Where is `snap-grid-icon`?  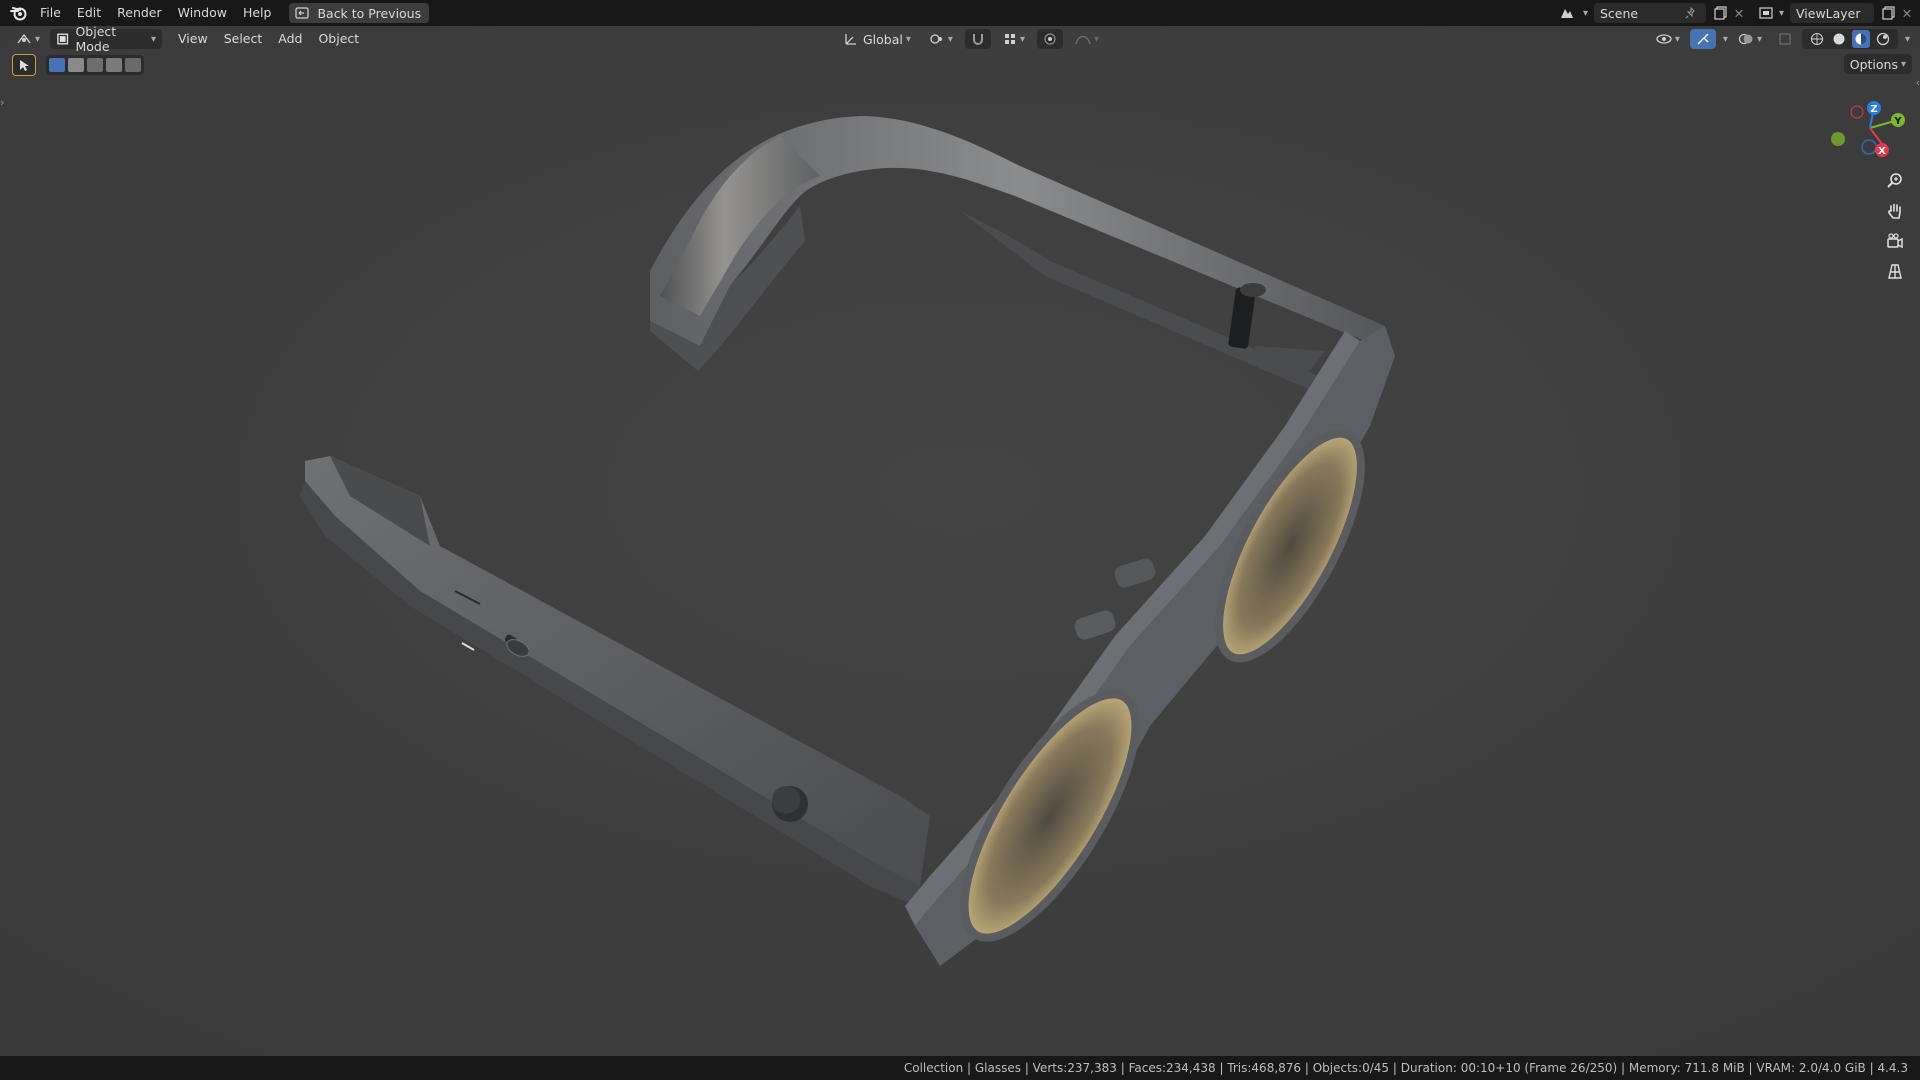 snap-grid-icon is located at coordinates (1009, 39).